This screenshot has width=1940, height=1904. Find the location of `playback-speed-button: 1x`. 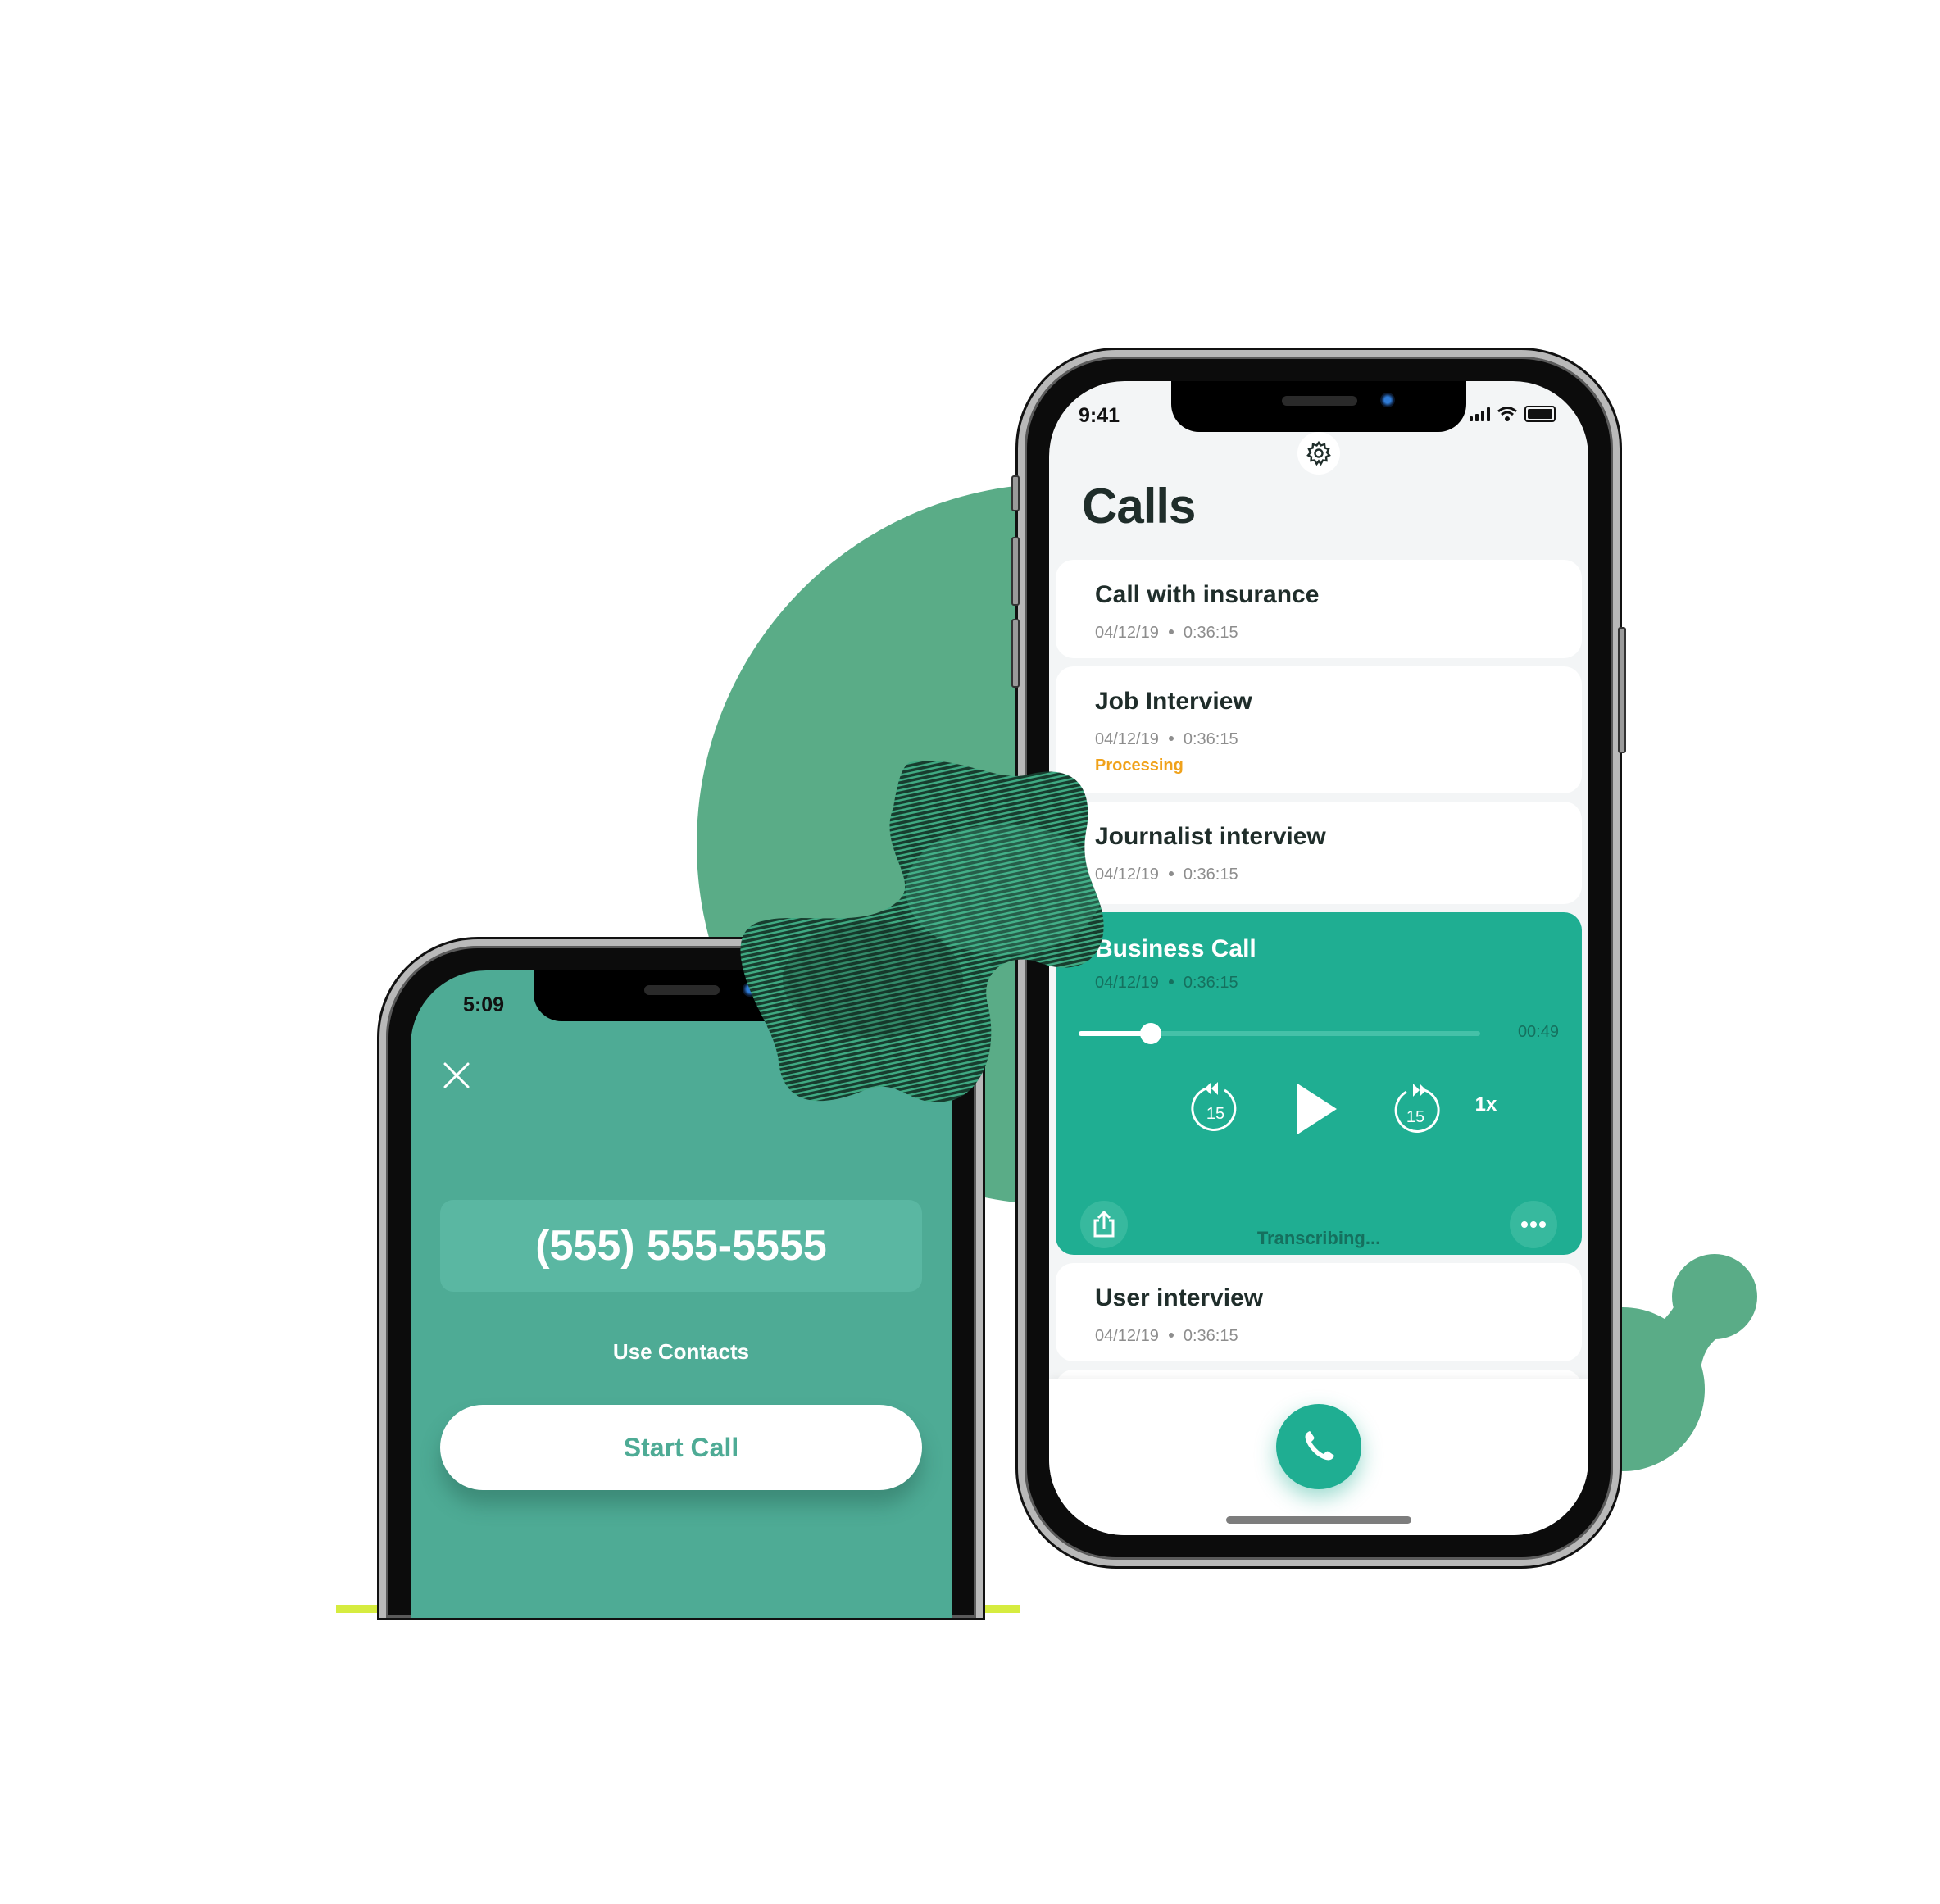

playback-speed-button: 1x is located at coordinates (1486, 1104).